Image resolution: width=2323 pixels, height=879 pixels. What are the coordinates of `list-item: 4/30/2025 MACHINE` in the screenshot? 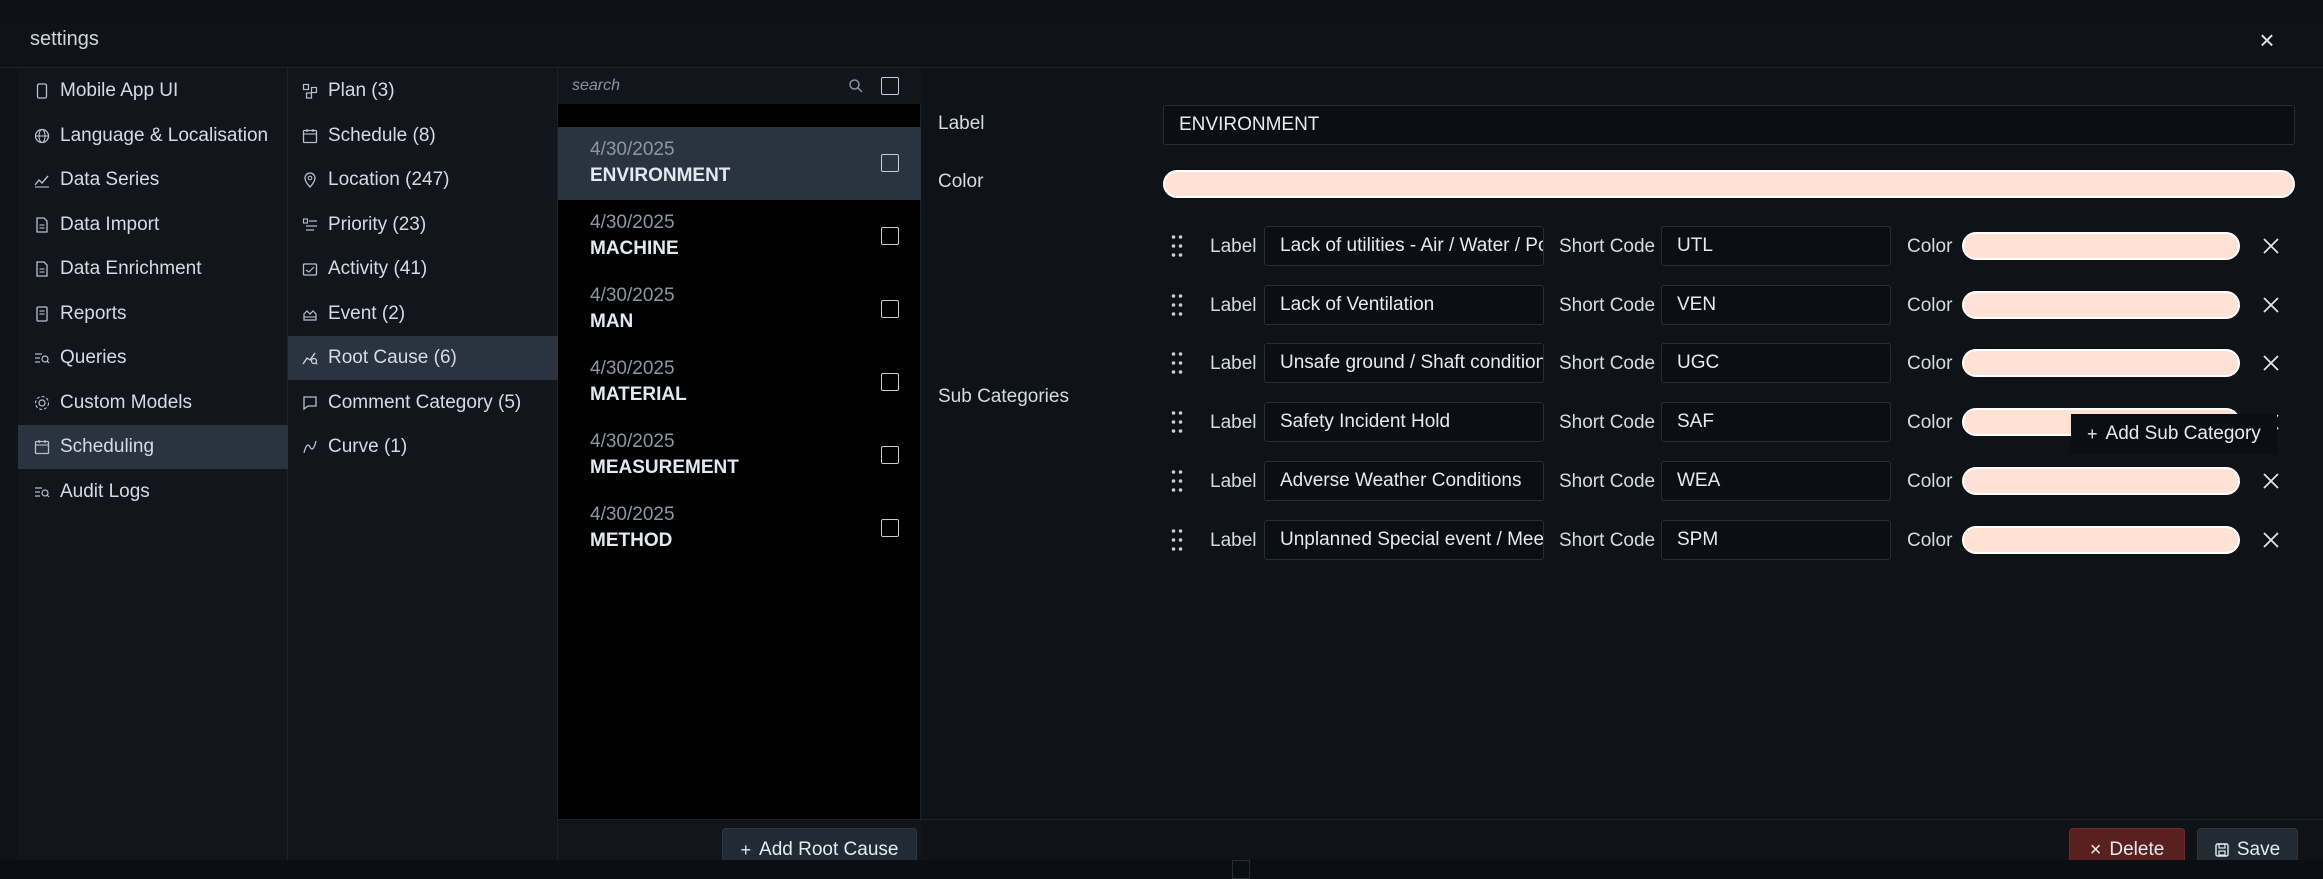 It's located at (739, 236).